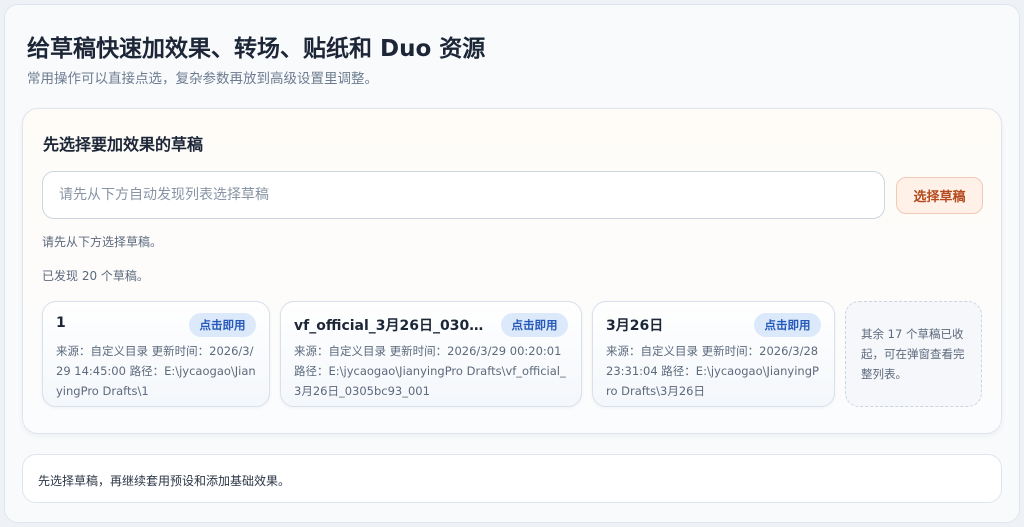  I want to click on select-draft-button: 选择草稿, so click(939, 195).